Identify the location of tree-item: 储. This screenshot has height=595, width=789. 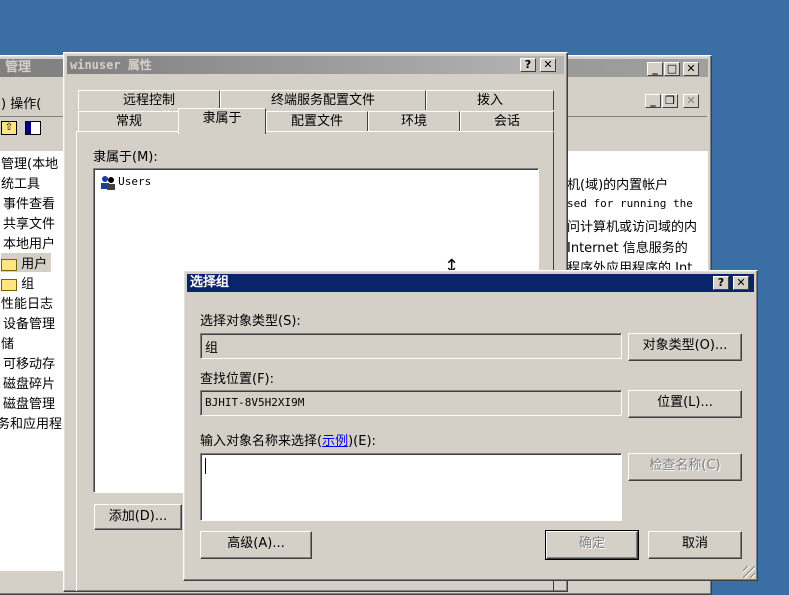
(7, 342).